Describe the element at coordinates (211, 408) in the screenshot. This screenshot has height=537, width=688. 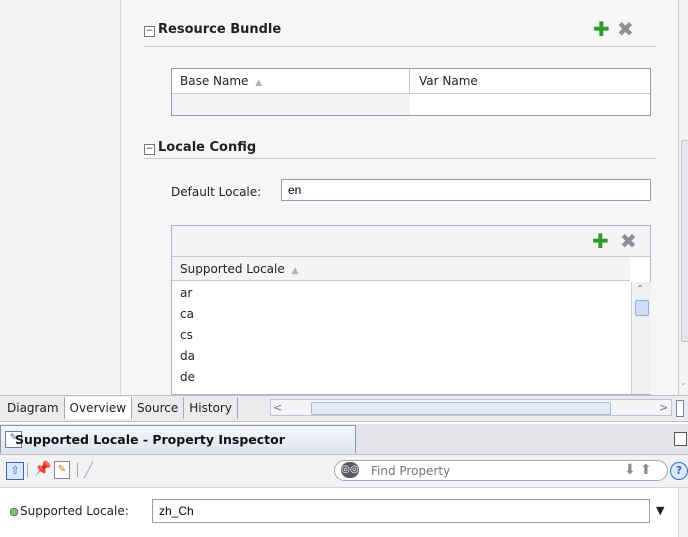
I see `tab-history: History` at that location.